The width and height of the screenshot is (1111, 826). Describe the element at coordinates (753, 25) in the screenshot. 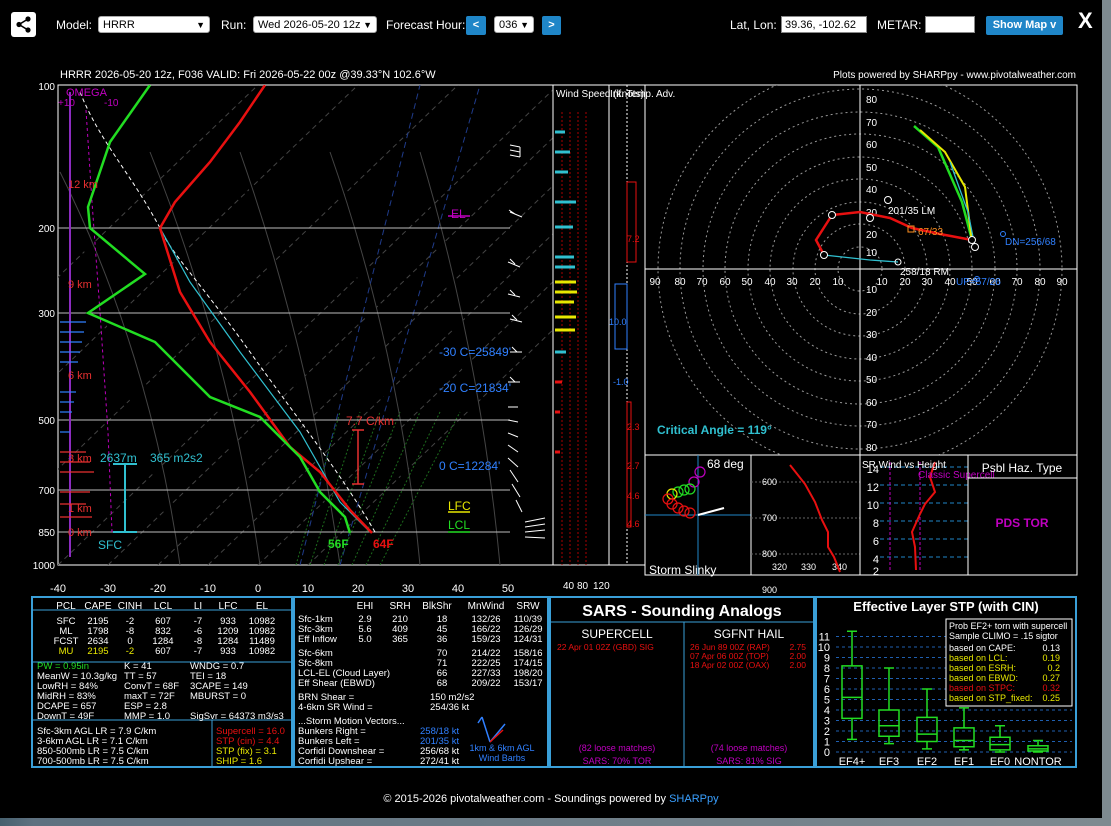

I see `latlon-label: Lat, Lon:` at that location.